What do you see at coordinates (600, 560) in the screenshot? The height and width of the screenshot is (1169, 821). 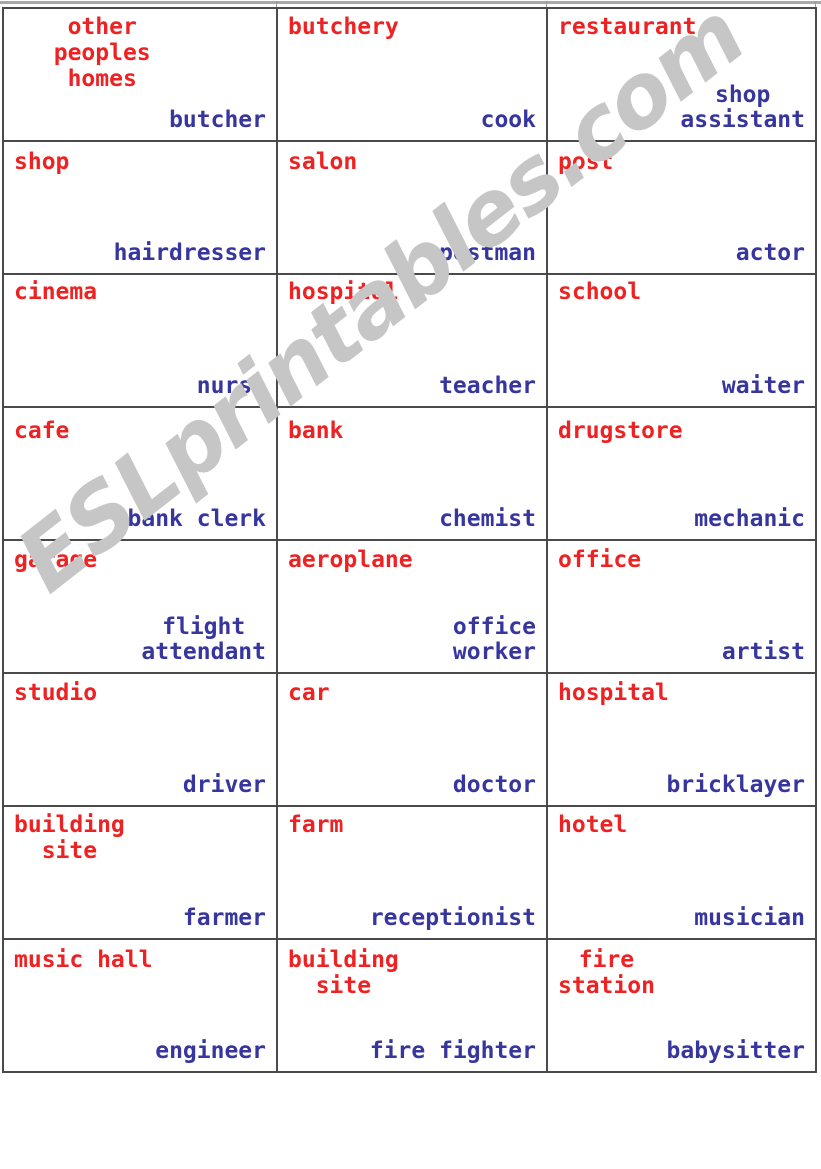 I see `place-label: office` at bounding box center [600, 560].